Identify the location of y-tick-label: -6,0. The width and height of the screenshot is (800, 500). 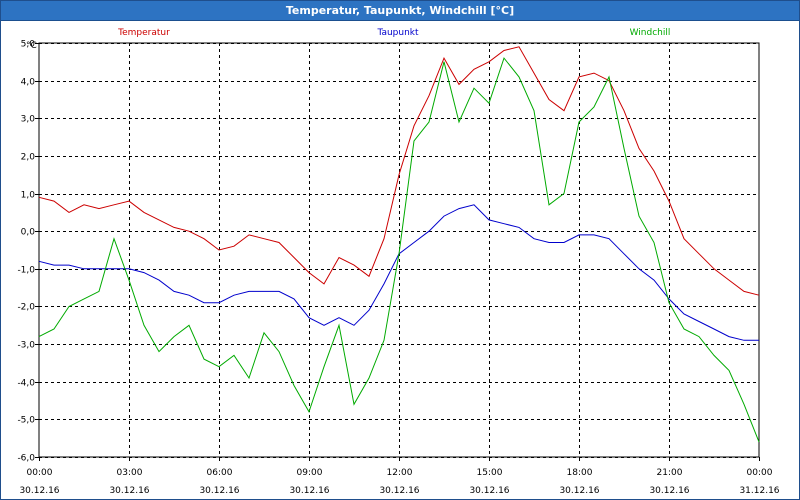
(26, 459).